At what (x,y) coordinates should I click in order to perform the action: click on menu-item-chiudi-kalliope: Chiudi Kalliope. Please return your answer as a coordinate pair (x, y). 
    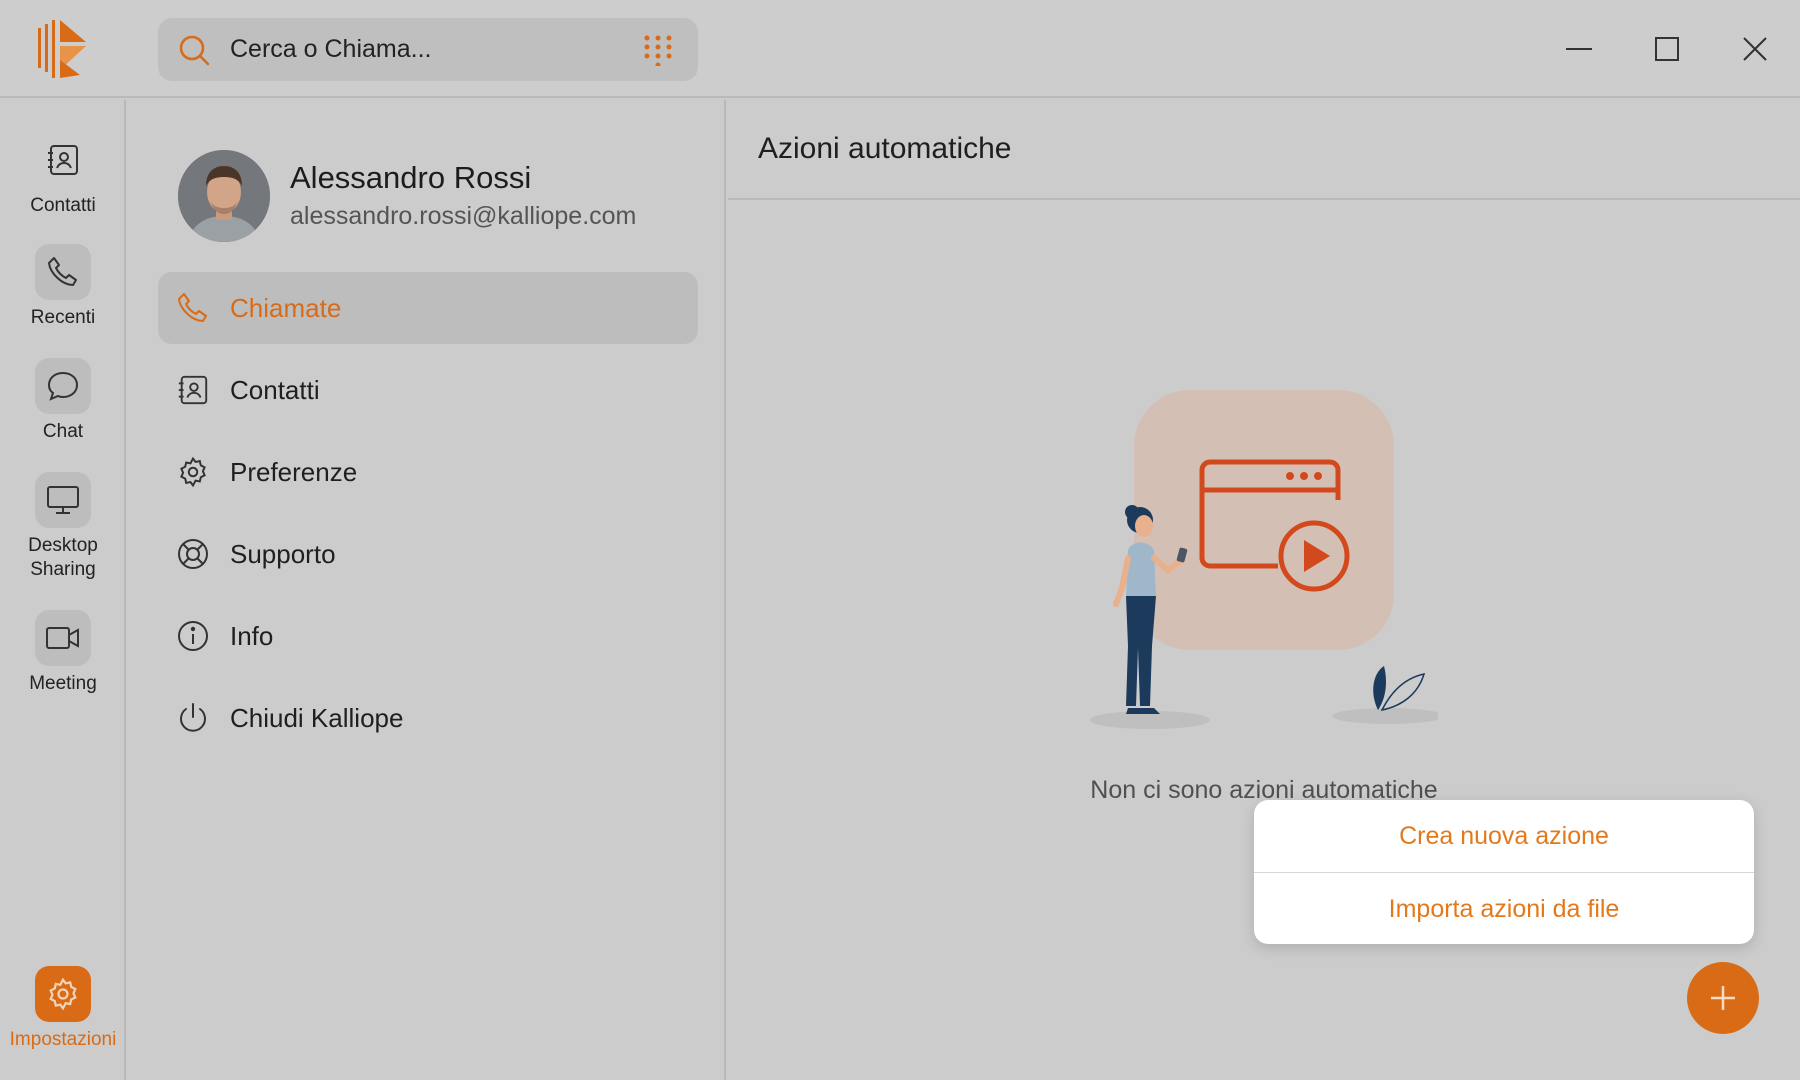
    Looking at the image, I should click on (428, 718).